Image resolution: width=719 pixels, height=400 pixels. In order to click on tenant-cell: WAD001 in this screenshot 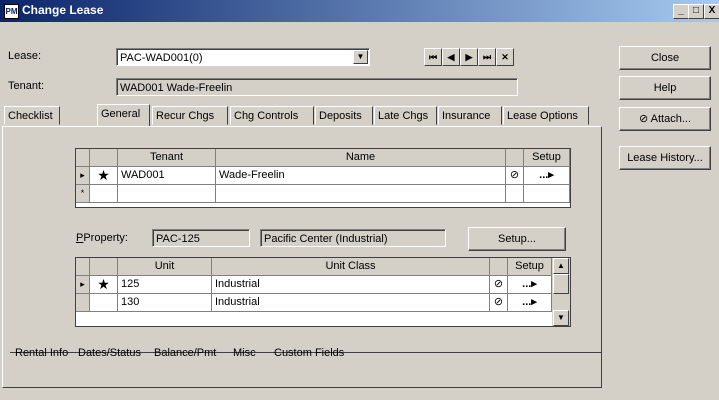, I will do `click(167, 176)`.